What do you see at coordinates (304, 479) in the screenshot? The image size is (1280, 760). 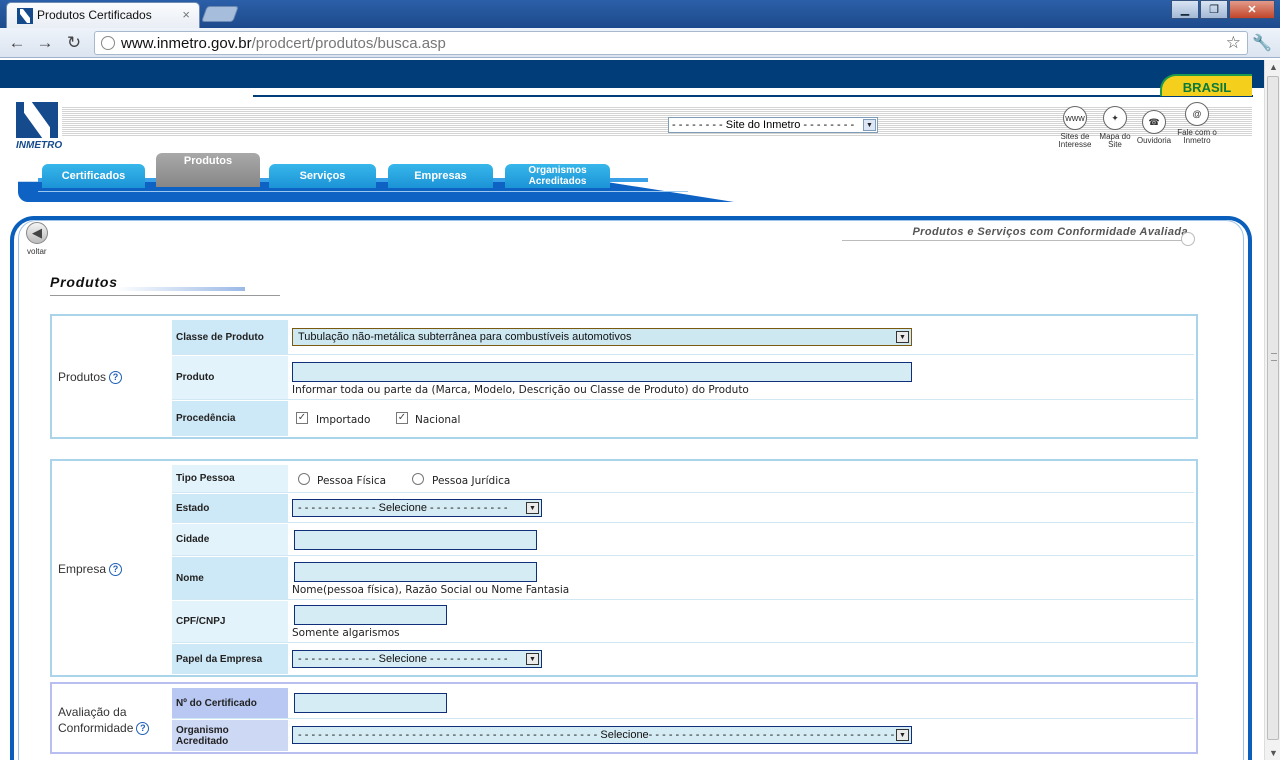 I see `pessoa-fisica-radio` at bounding box center [304, 479].